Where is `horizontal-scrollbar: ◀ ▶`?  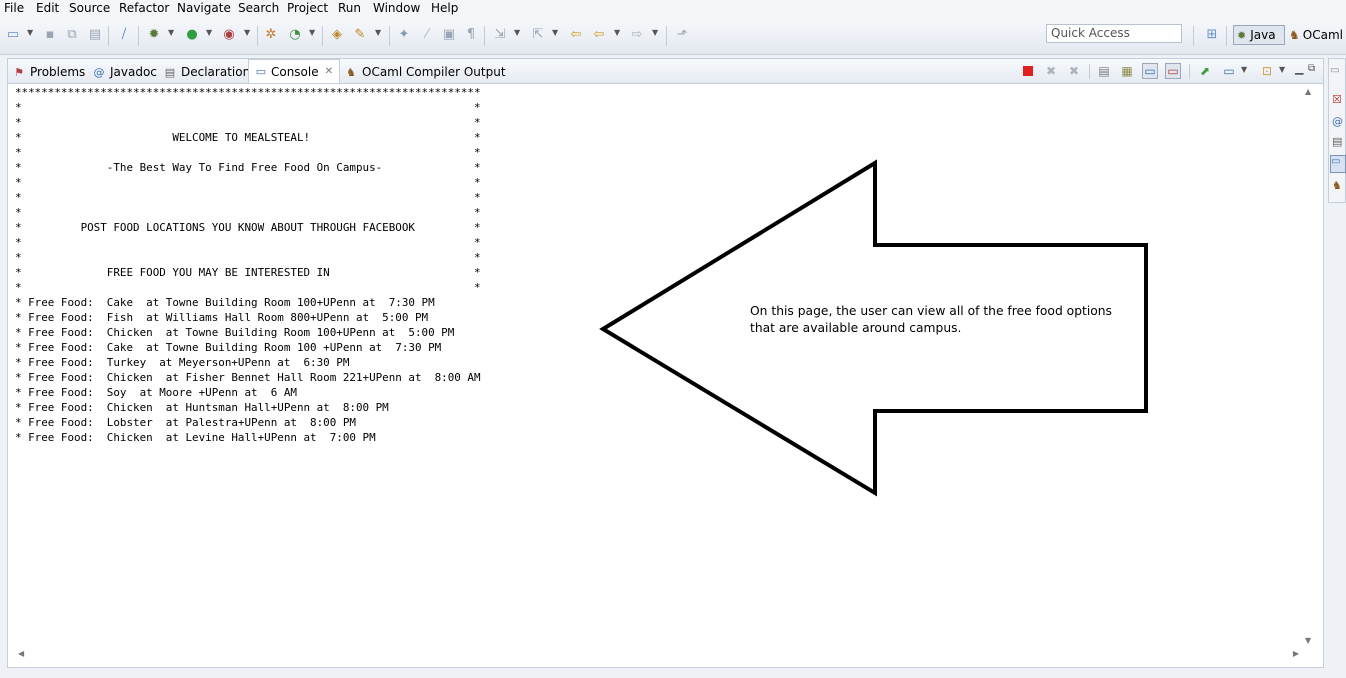 horizontal-scrollbar: ◀ ▶ is located at coordinates (658, 655).